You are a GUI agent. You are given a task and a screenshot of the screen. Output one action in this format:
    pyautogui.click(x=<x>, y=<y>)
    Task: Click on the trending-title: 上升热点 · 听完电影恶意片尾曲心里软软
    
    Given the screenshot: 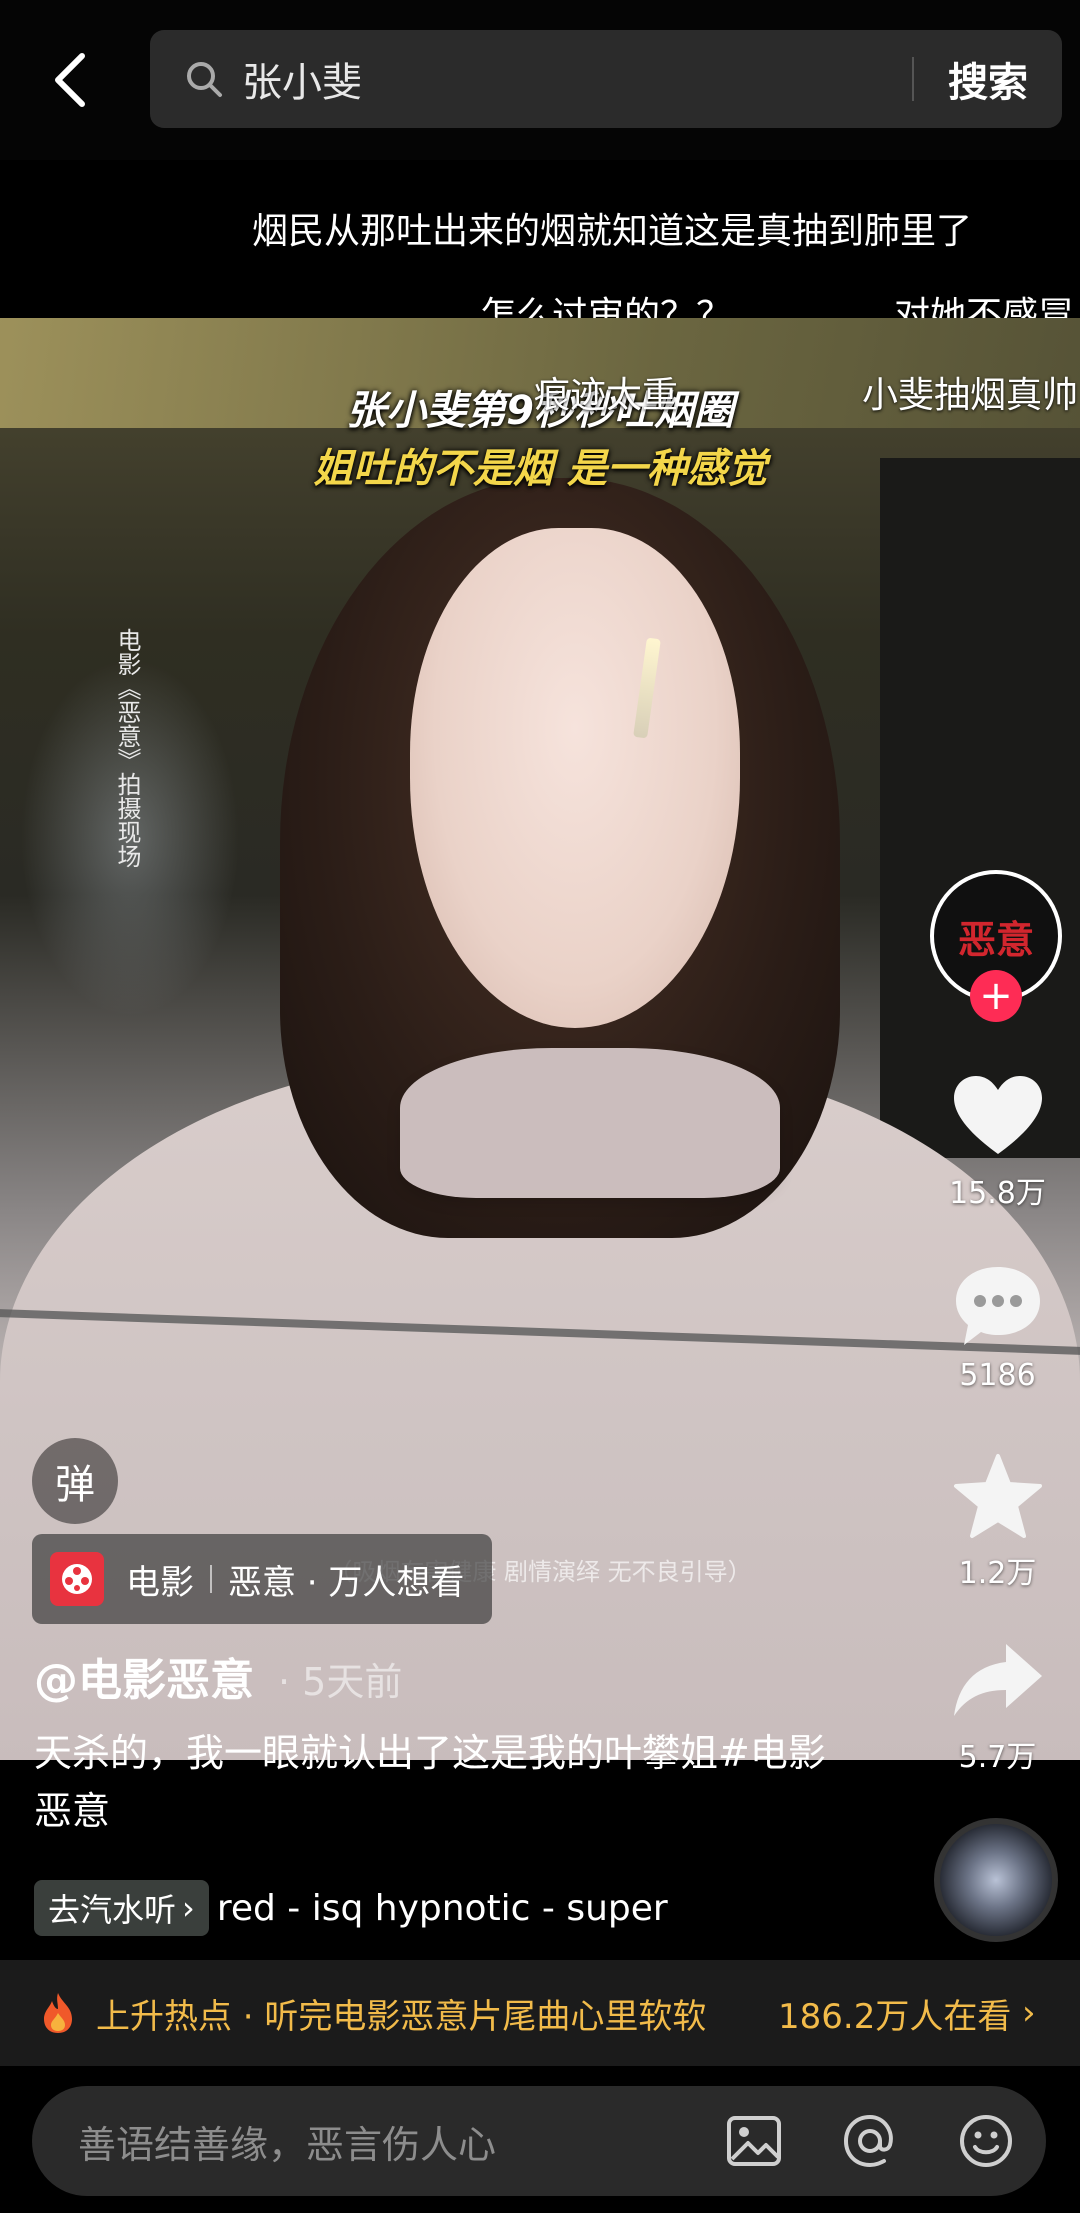 What is the action you would take?
    pyautogui.click(x=401, y=2016)
    